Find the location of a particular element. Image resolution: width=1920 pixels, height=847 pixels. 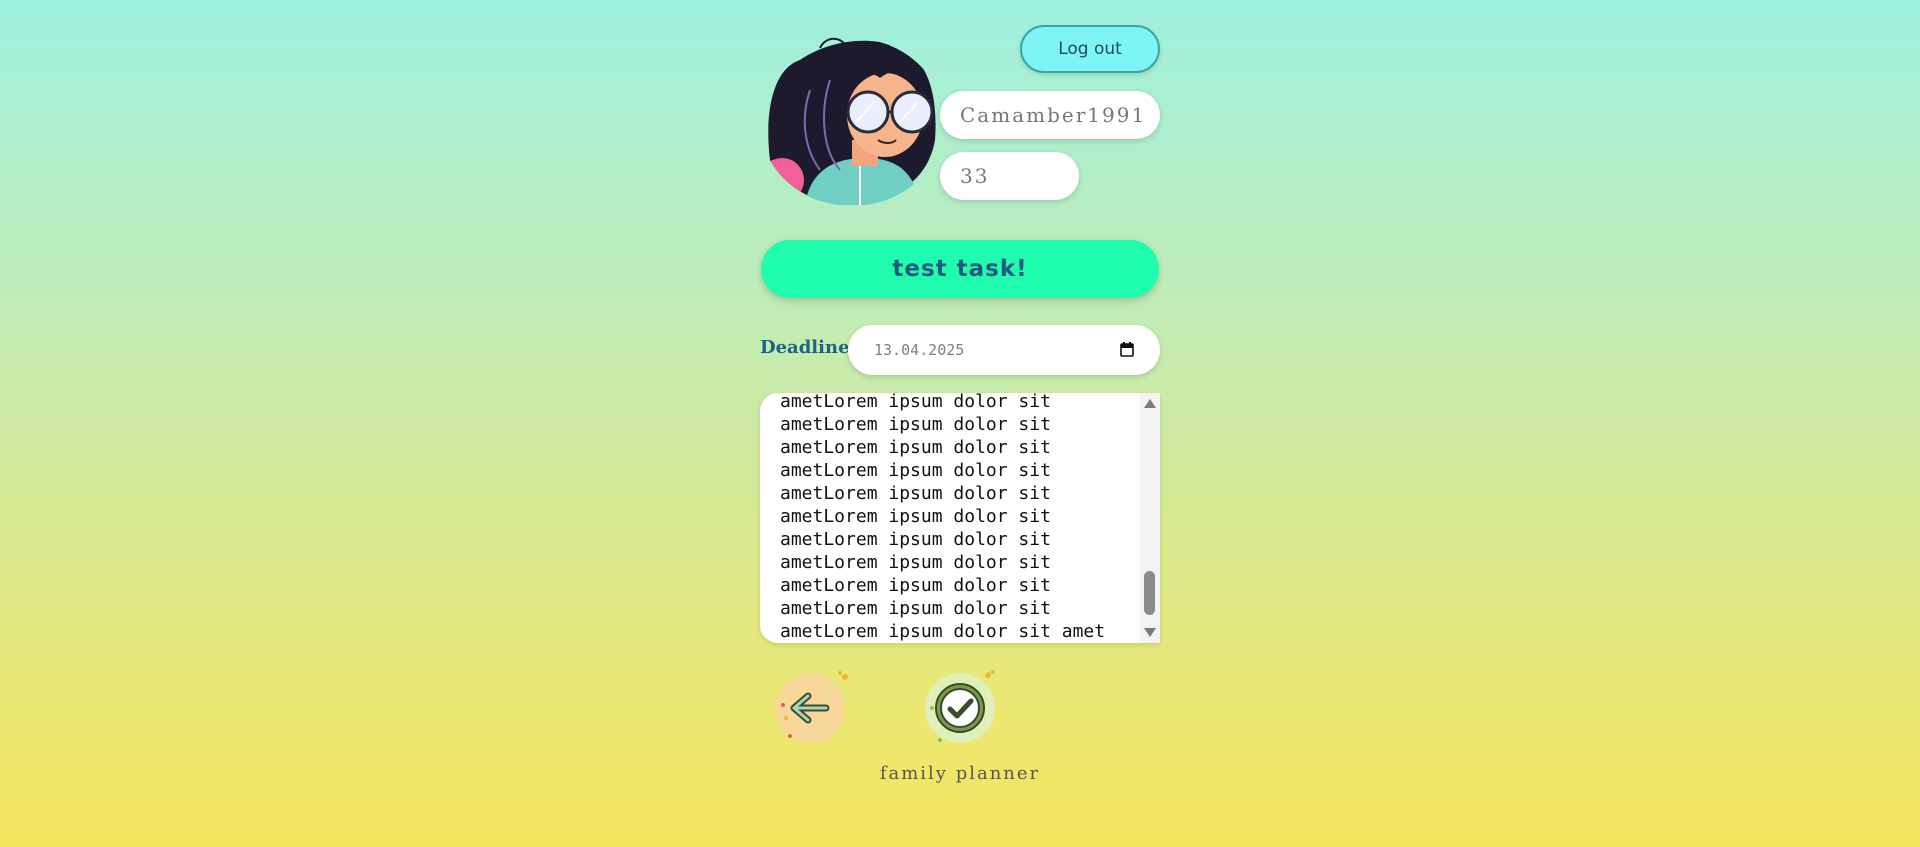

back-button is located at coordinates (810, 708).